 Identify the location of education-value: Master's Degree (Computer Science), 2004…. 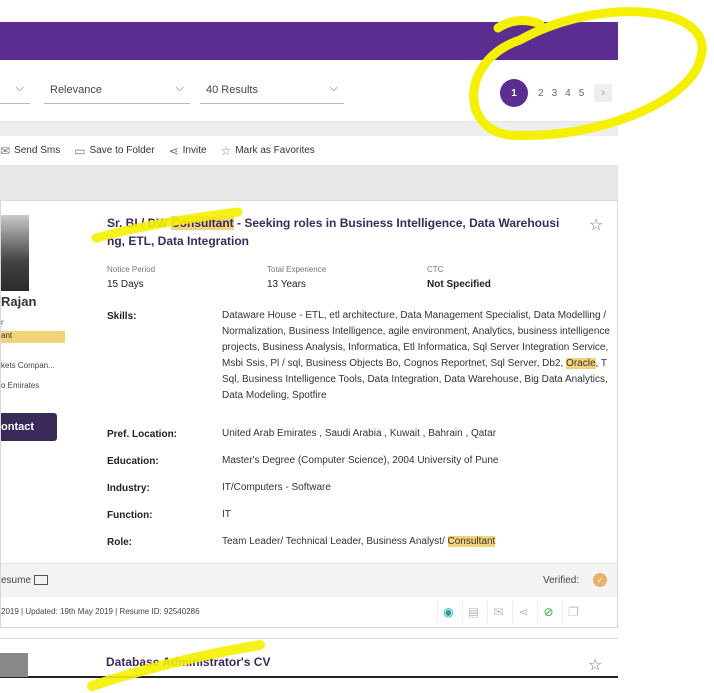
(360, 460).